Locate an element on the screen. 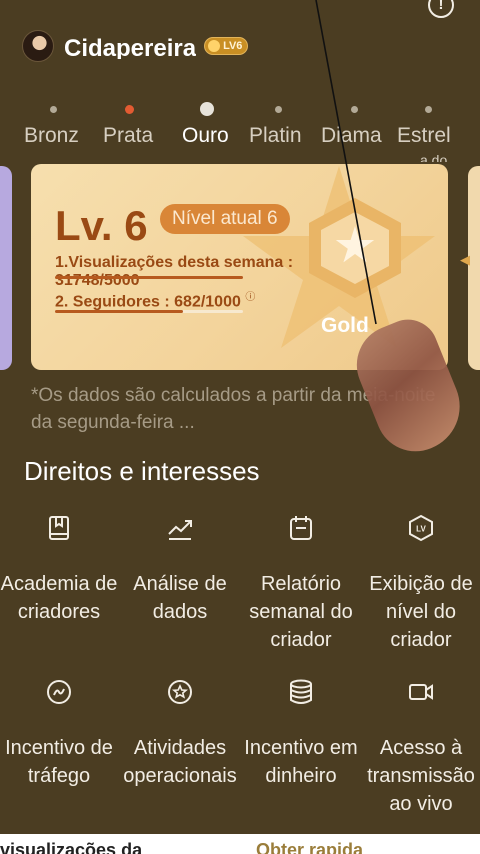  bottom-left-text: visualizações da is located at coordinates (71, 847).